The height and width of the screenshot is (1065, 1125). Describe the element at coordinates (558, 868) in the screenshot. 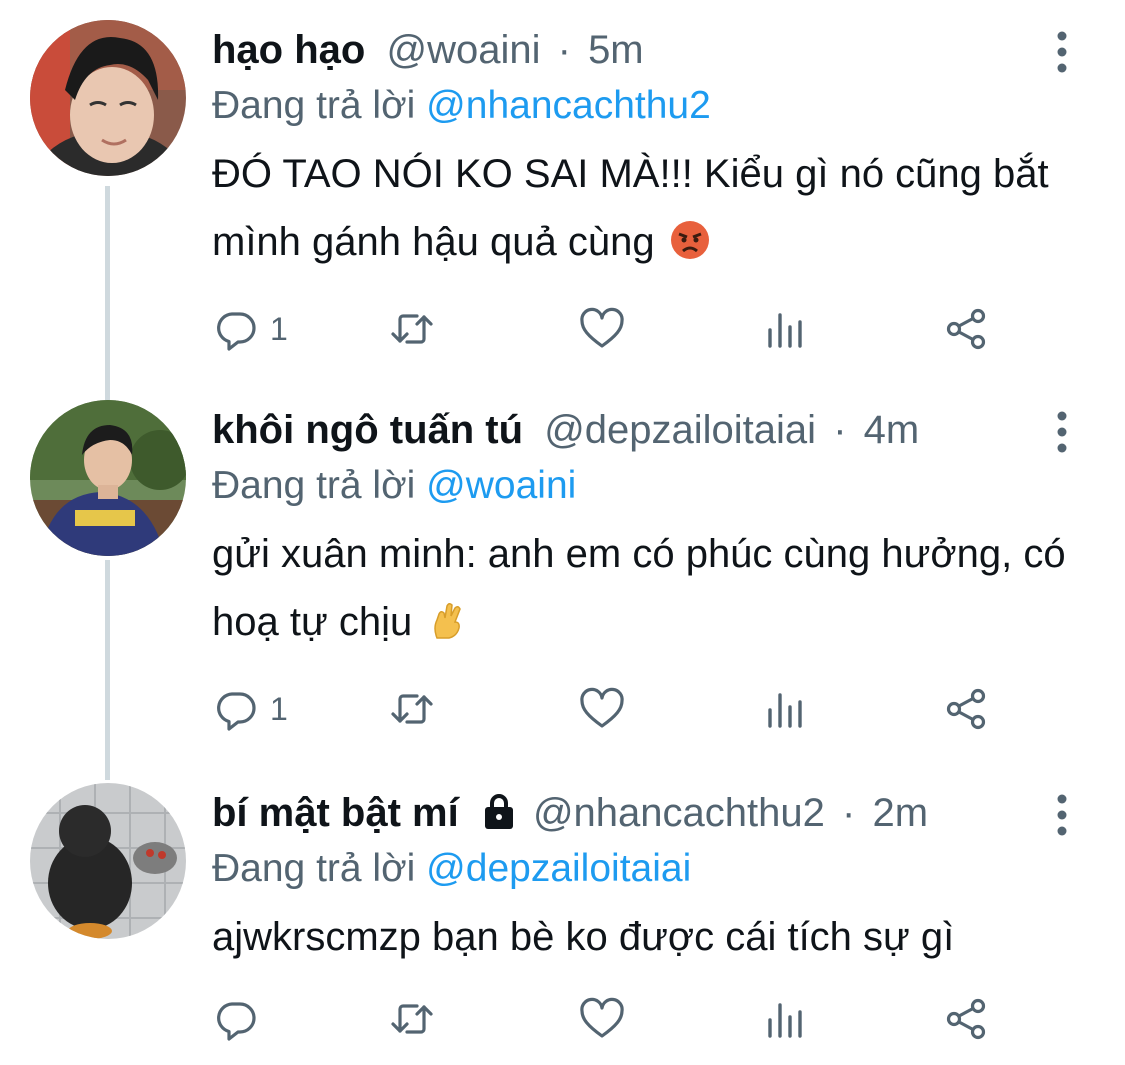

I see `replying-to-handle: @depzailoitaiai` at that location.